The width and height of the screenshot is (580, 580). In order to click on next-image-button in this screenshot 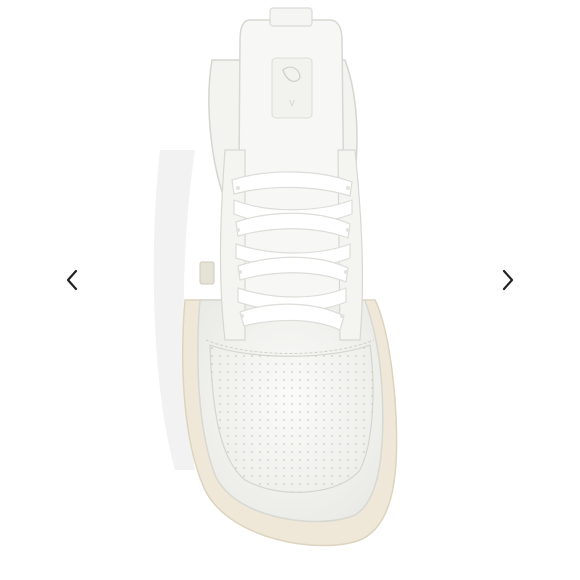, I will do `click(508, 280)`.